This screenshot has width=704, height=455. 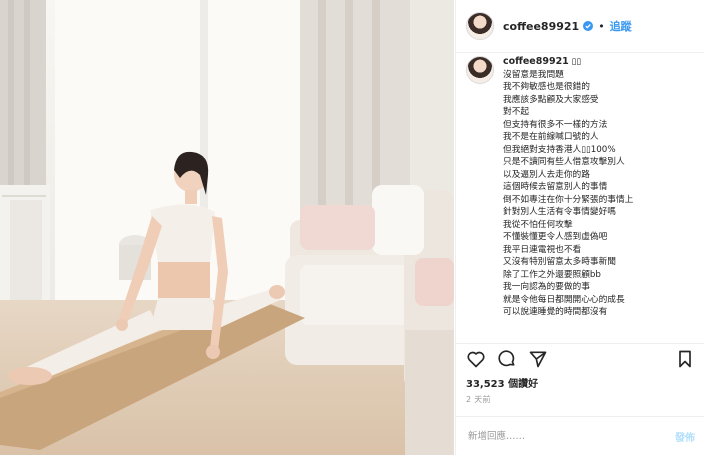 I want to click on caption-line: 但我絕對支持香港人▯▯100%, so click(x=559, y=149).